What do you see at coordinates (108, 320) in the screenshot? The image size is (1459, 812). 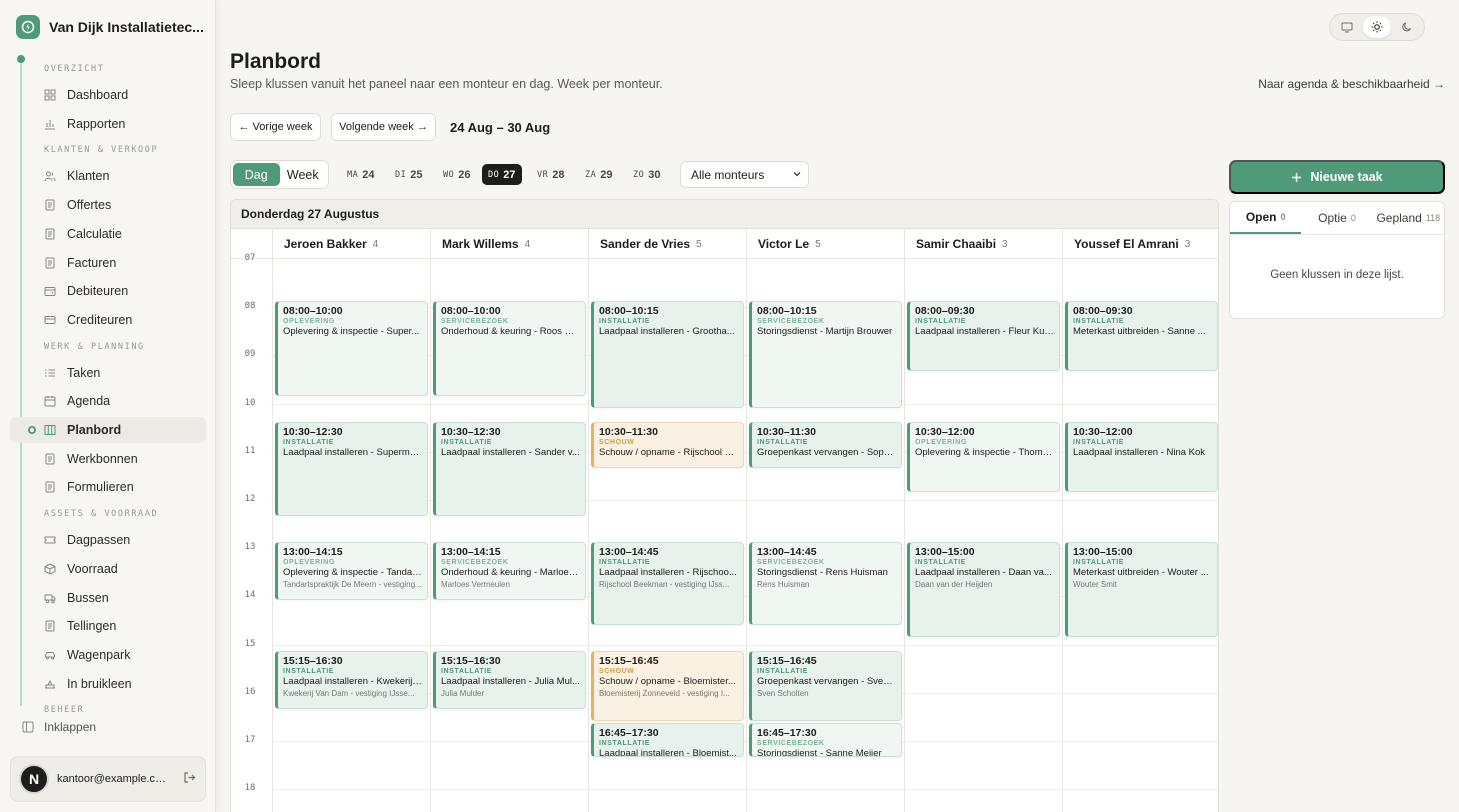 I see `sidebar-item-crediteuren: Crediteuren` at bounding box center [108, 320].